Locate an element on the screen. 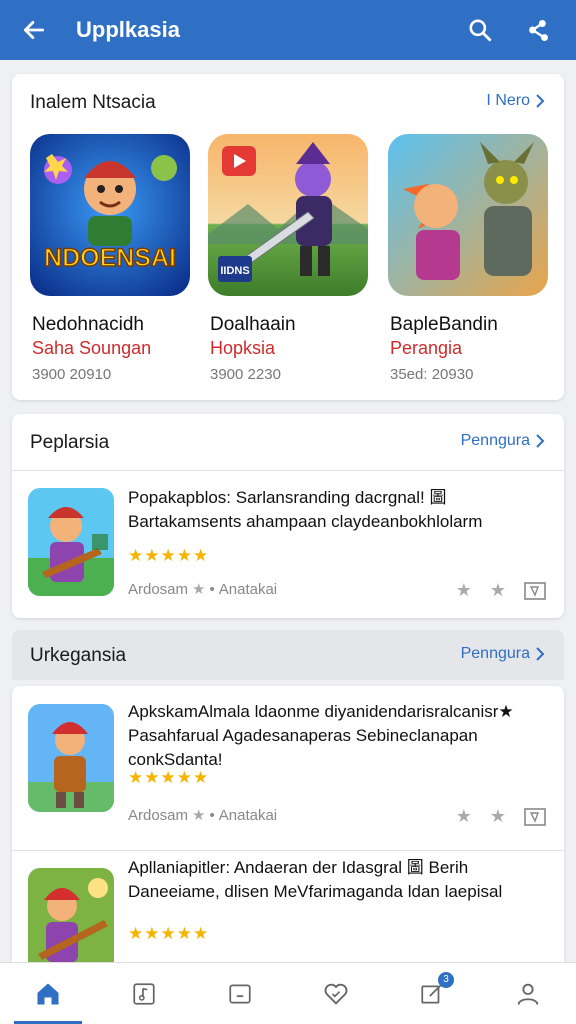 Image resolution: width=576 pixels, height=1024 pixels. share-icon is located at coordinates (538, 31).